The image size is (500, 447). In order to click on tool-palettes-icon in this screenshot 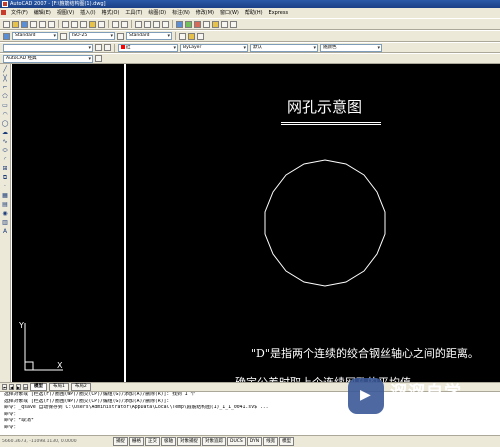, I will do `click(197, 24)`.